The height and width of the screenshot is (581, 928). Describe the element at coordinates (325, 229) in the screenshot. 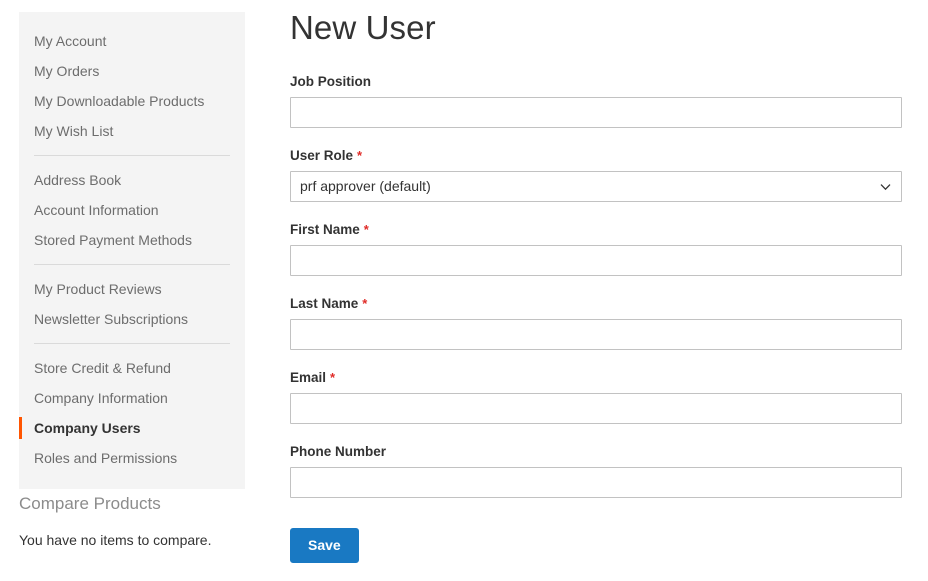

I see `label-text: First Name` at that location.